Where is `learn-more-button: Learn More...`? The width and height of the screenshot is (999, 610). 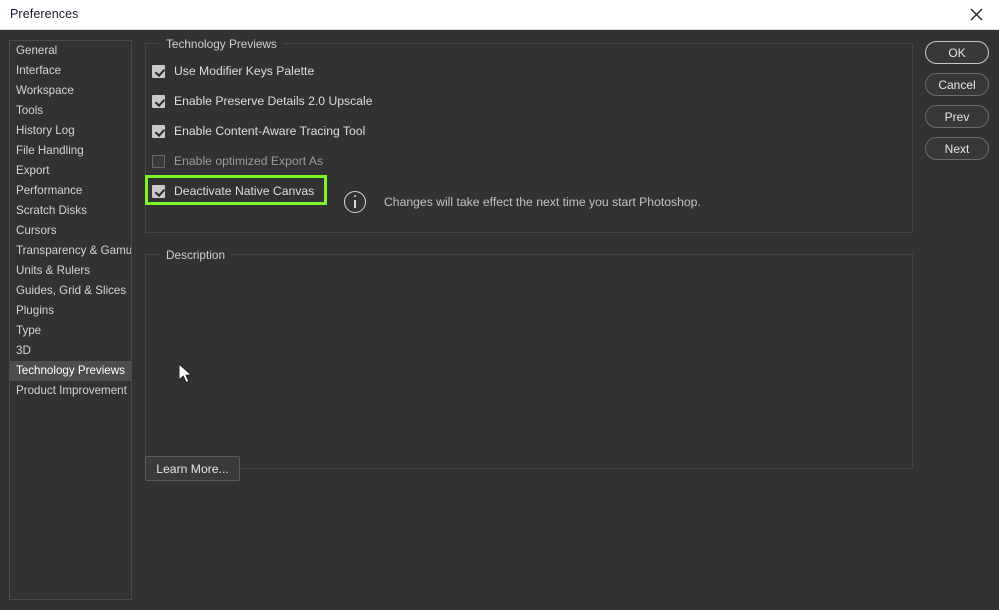
learn-more-button: Learn More... is located at coordinates (192, 468).